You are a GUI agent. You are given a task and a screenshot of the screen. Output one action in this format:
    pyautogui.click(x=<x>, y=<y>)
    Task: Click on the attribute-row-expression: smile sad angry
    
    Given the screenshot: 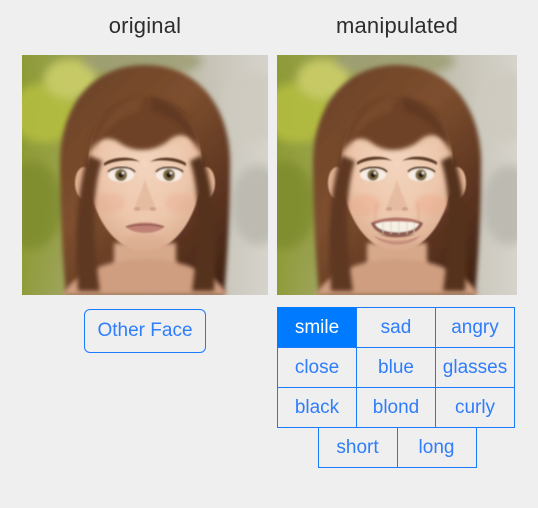 What is the action you would take?
    pyautogui.click(x=397, y=327)
    